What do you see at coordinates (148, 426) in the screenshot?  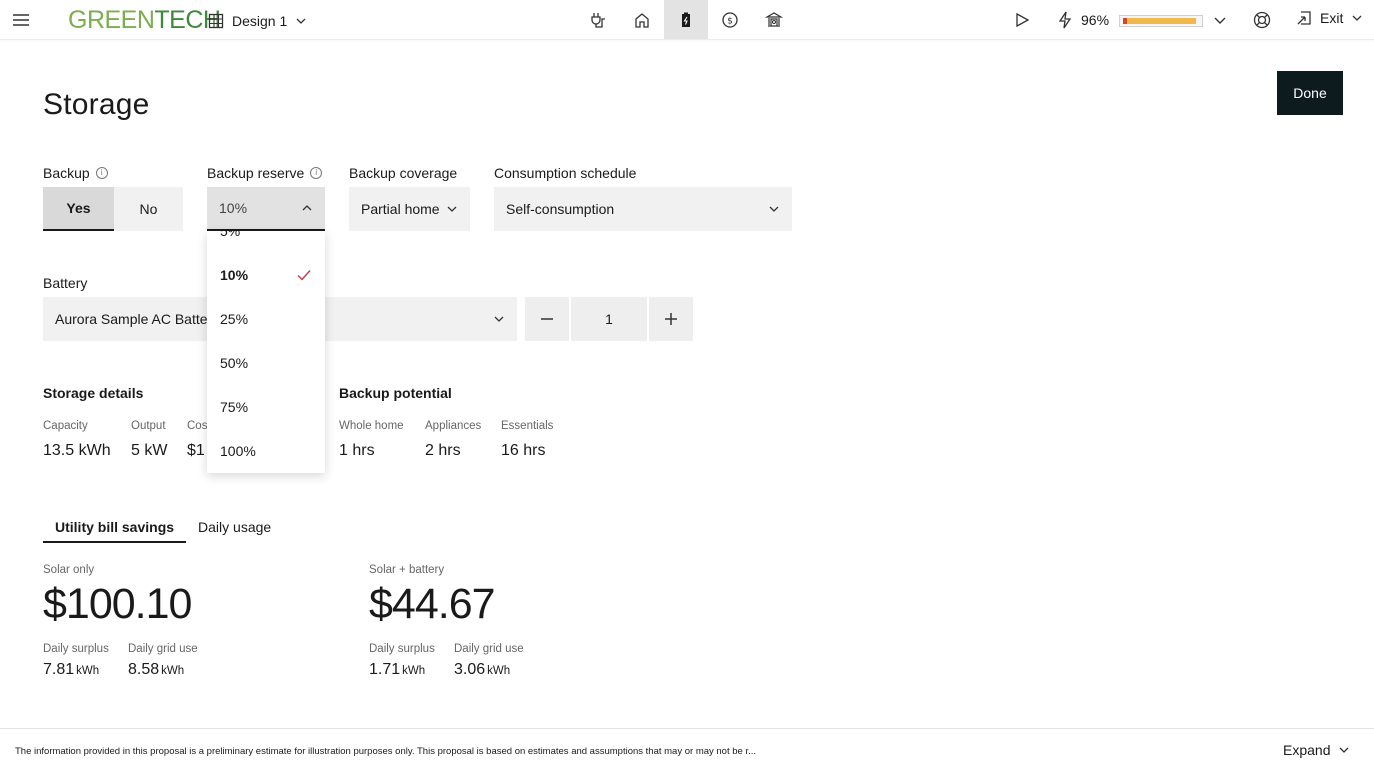 I see `output-label: Output` at bounding box center [148, 426].